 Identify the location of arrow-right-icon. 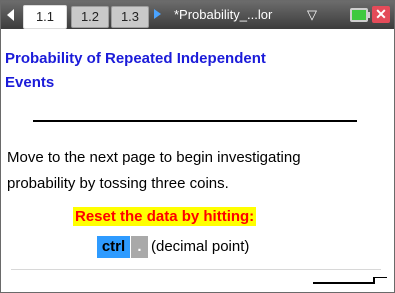
(157, 14).